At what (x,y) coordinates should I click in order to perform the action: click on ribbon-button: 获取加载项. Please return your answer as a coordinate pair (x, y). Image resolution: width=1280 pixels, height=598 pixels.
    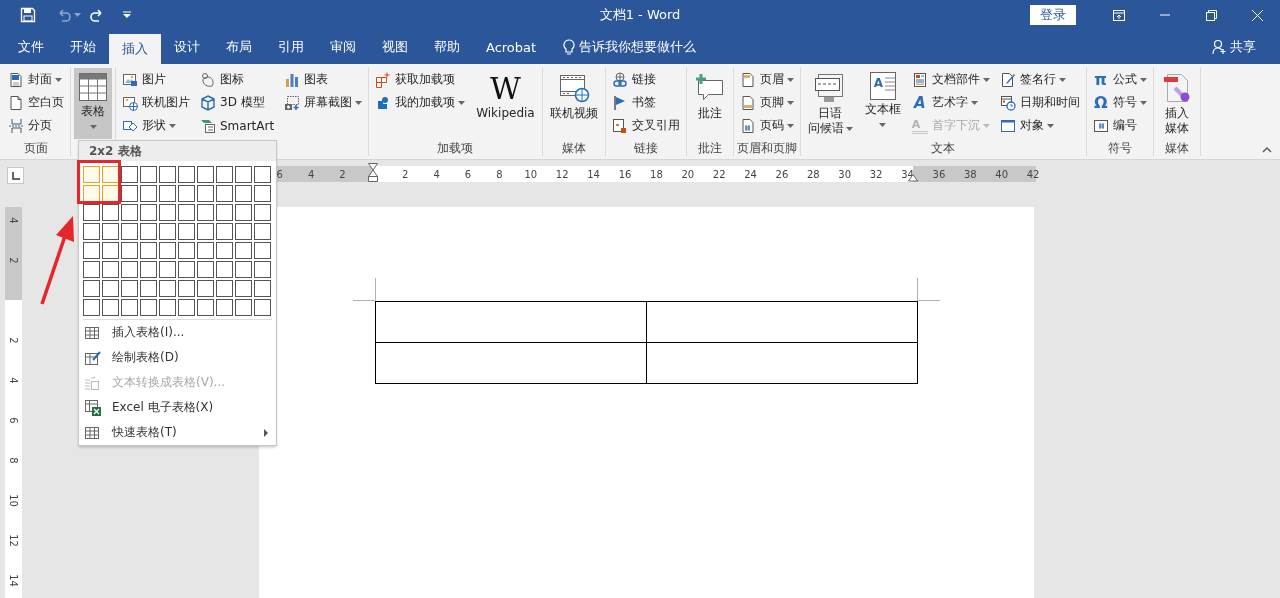
    Looking at the image, I should click on (420, 79).